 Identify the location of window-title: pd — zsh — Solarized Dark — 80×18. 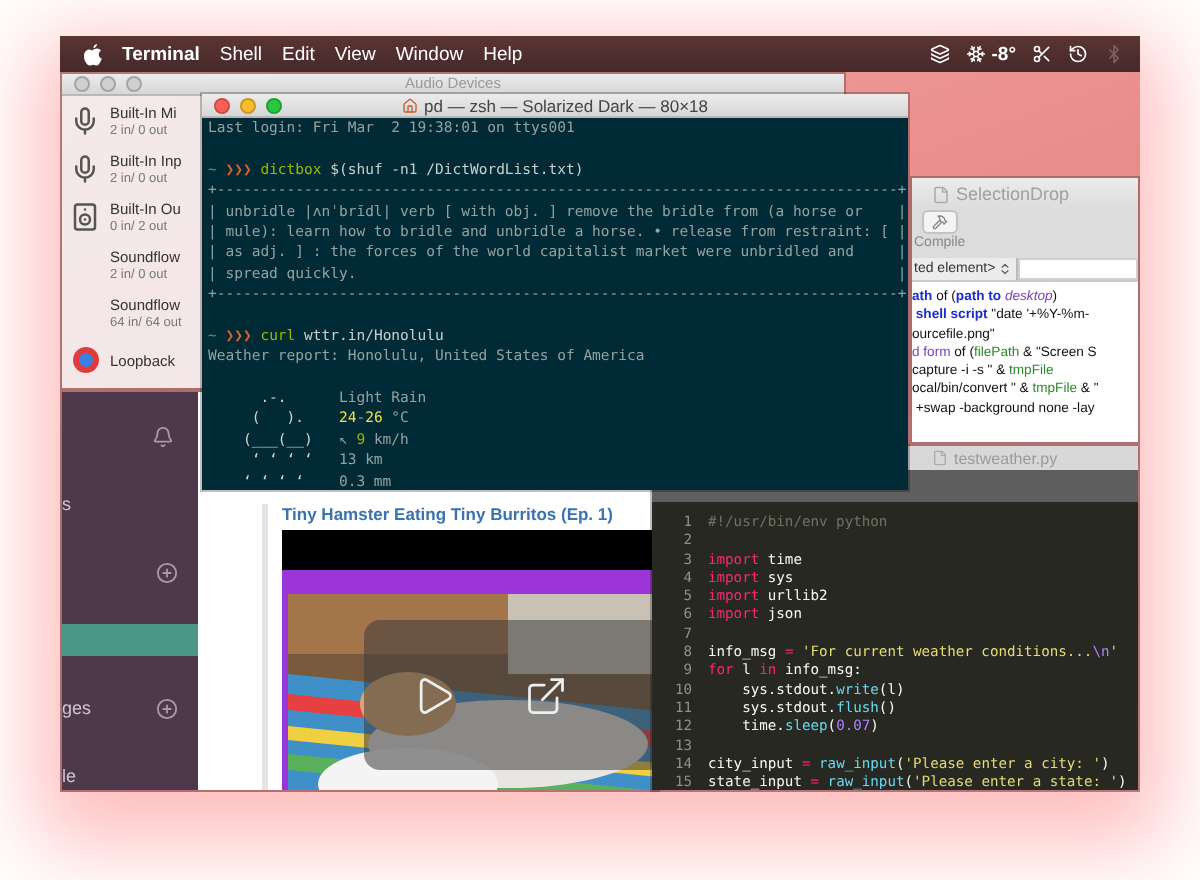
(566, 105).